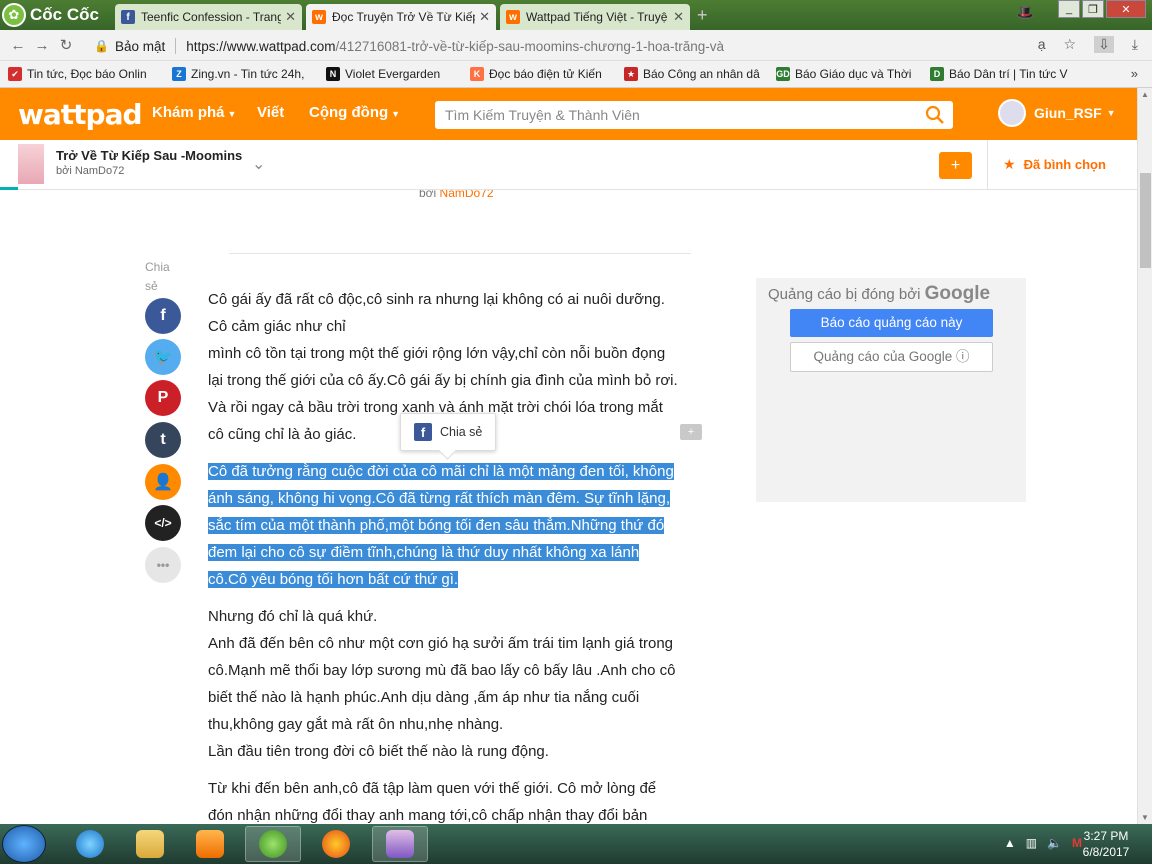  Describe the element at coordinates (14, 15) in the screenshot. I see `coccoc-logo-icon: ✿` at that location.